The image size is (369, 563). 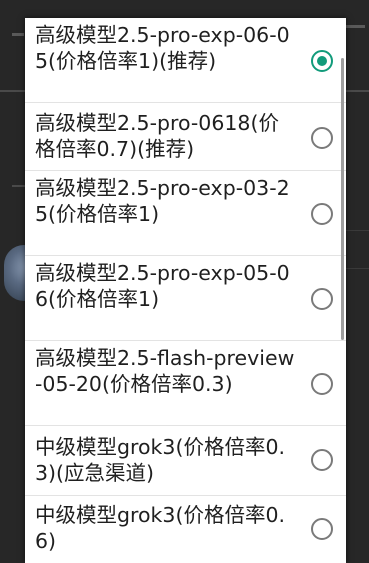 I want to click on model-option-label: 中级模型grok3(价格倍率0.6), so click(x=160, y=528).